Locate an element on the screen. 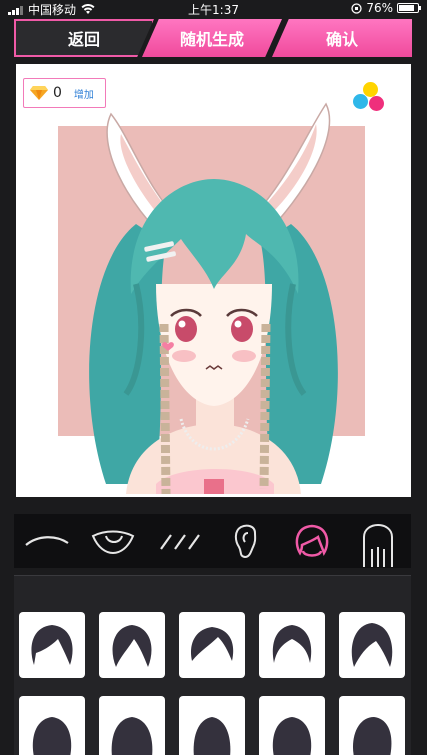 This screenshot has width=427, height=755. ear-icon is located at coordinates (246, 541).